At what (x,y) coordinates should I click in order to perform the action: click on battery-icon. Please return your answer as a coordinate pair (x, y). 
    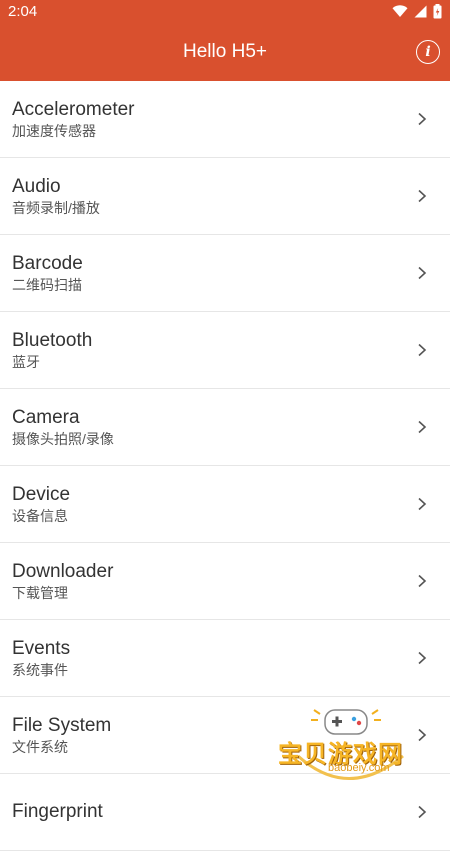
    Looking at the image, I should click on (437, 10).